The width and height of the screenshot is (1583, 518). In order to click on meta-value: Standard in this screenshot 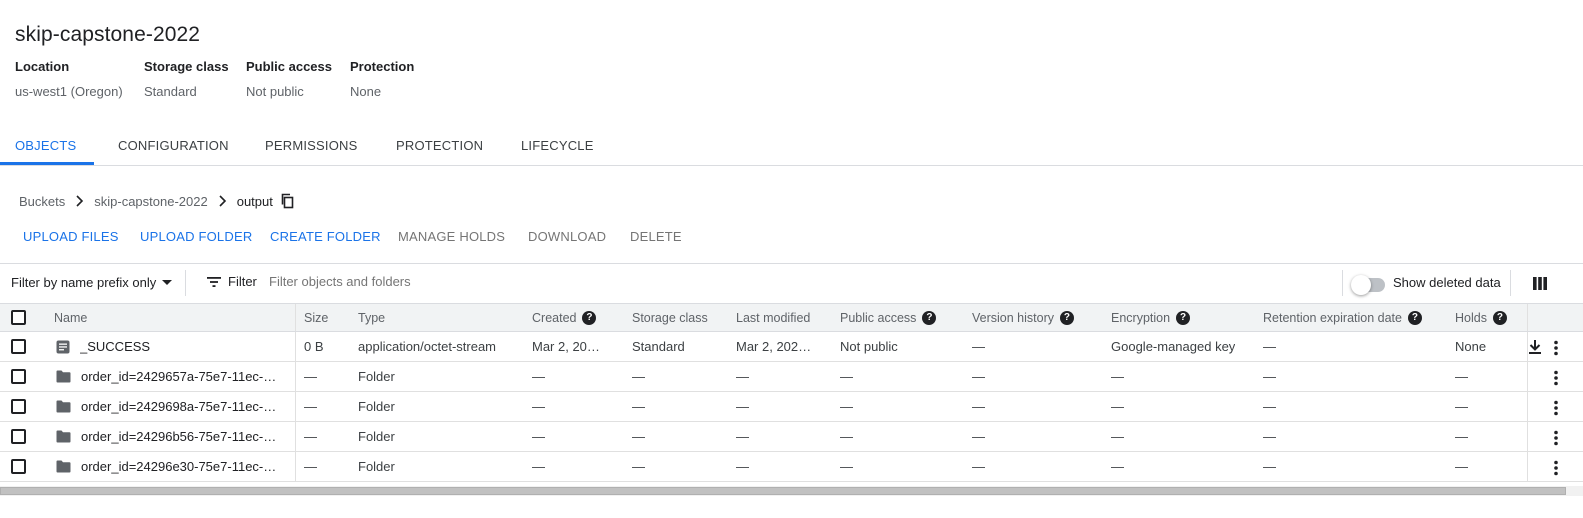, I will do `click(170, 91)`.